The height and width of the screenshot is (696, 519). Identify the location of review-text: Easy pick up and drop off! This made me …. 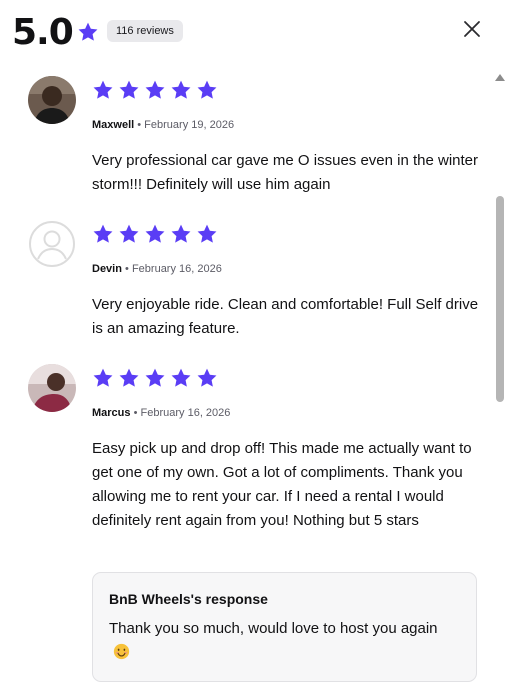
(282, 484).